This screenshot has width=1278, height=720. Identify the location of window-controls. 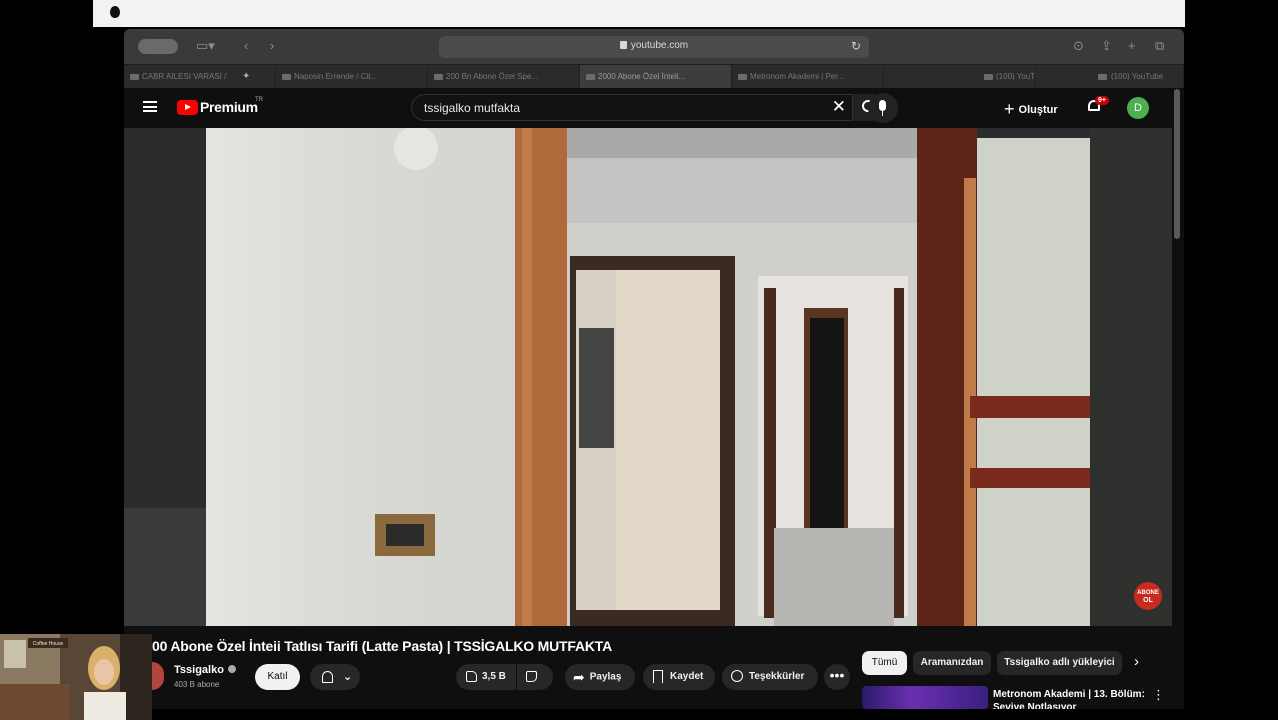
(158, 46).